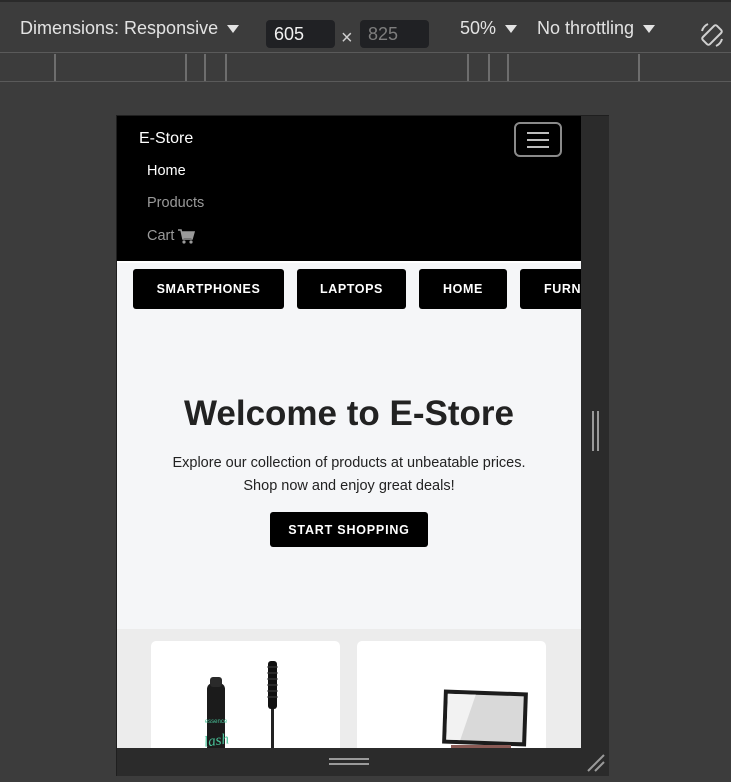 The height and width of the screenshot is (782, 731). Describe the element at coordinates (349, 188) in the screenshot. I see `navbar: E-Store Home Products Cart` at that location.